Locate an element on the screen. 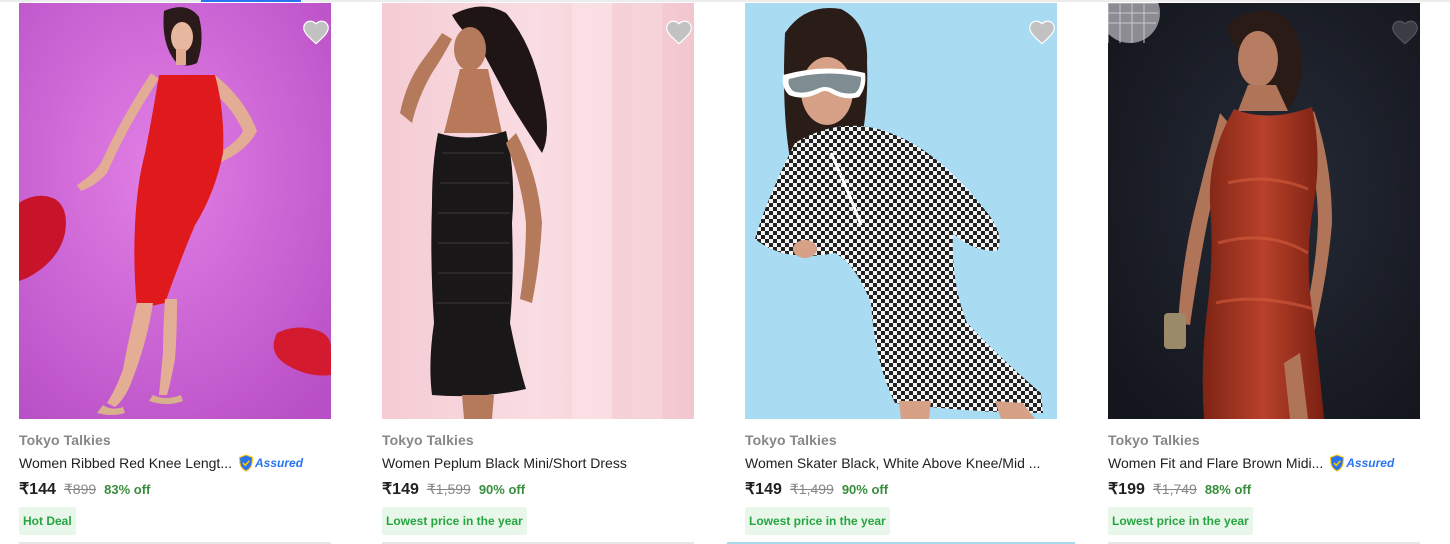 This screenshot has width=1450, height=544. selling-price: ₹144 is located at coordinates (37, 489).